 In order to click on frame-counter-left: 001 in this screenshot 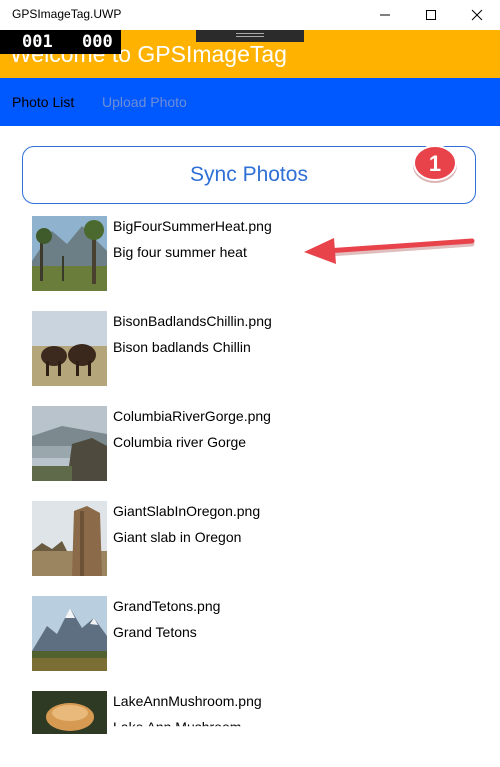, I will do `click(37, 42)`.